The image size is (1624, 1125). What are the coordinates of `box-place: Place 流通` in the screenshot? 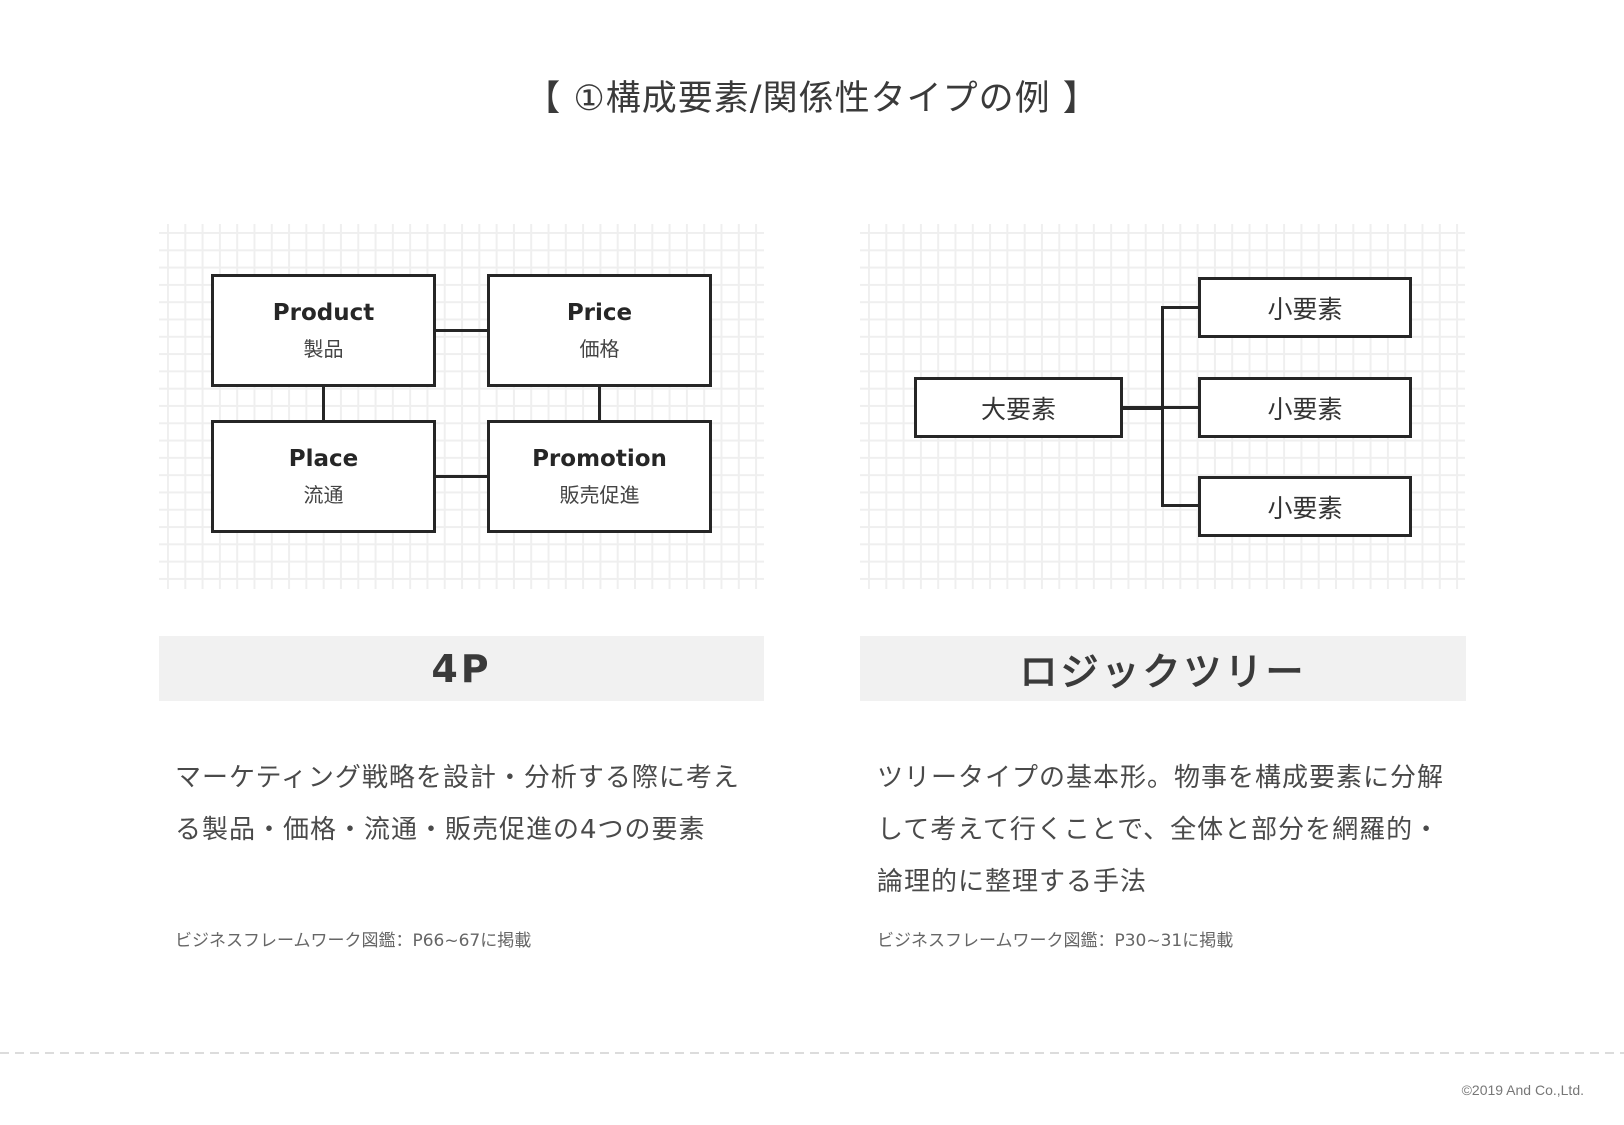 It's located at (323, 476).